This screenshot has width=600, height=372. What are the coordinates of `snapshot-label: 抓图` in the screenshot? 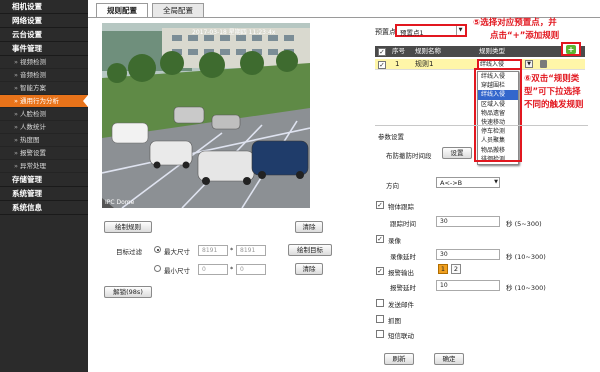 It's located at (394, 321).